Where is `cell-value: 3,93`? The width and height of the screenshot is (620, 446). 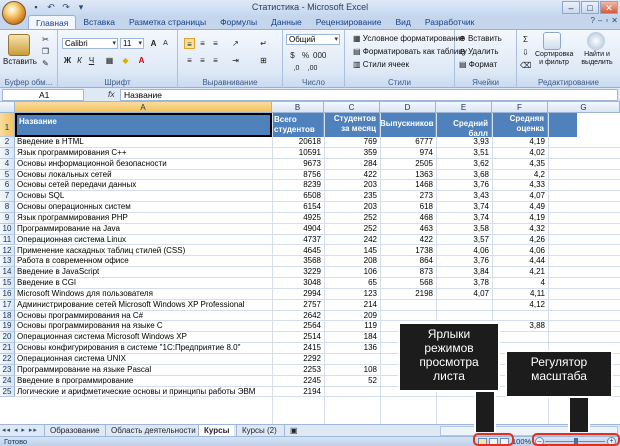 cell-value: 3,93 is located at coordinates (464, 142).